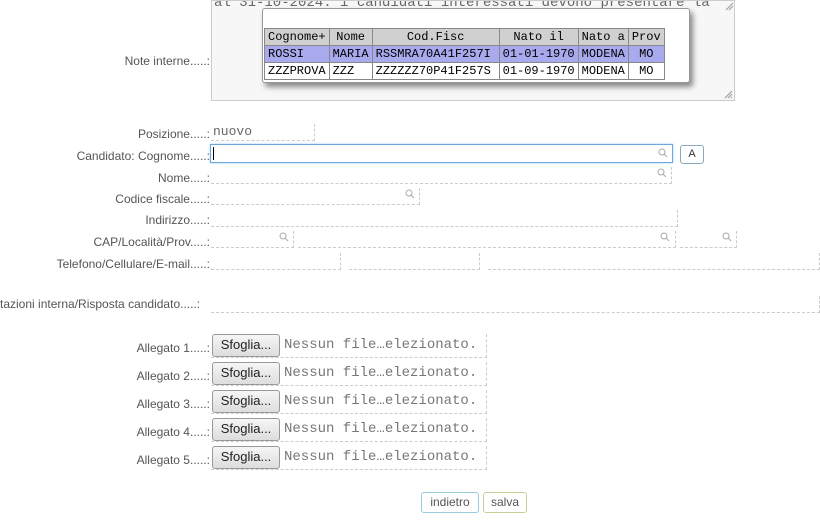  Describe the element at coordinates (167, 61) in the screenshot. I see `notes-label: Note interne.....:` at that location.